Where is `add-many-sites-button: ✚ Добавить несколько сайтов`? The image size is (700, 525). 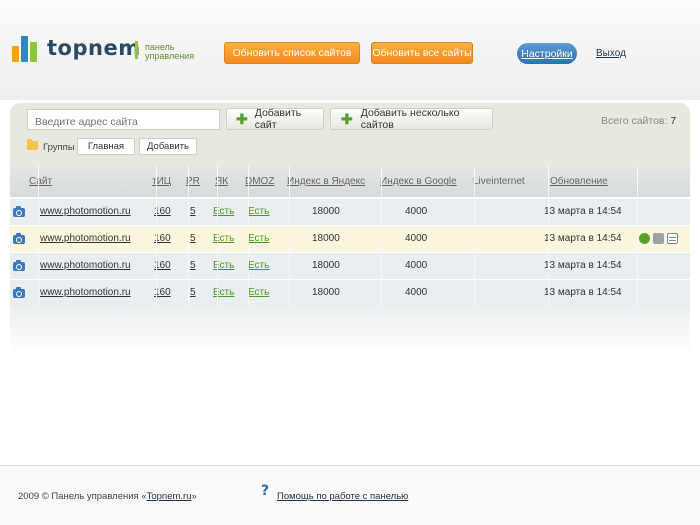
add-many-sites-button: ✚ Добавить несколько сайтов is located at coordinates (411, 119).